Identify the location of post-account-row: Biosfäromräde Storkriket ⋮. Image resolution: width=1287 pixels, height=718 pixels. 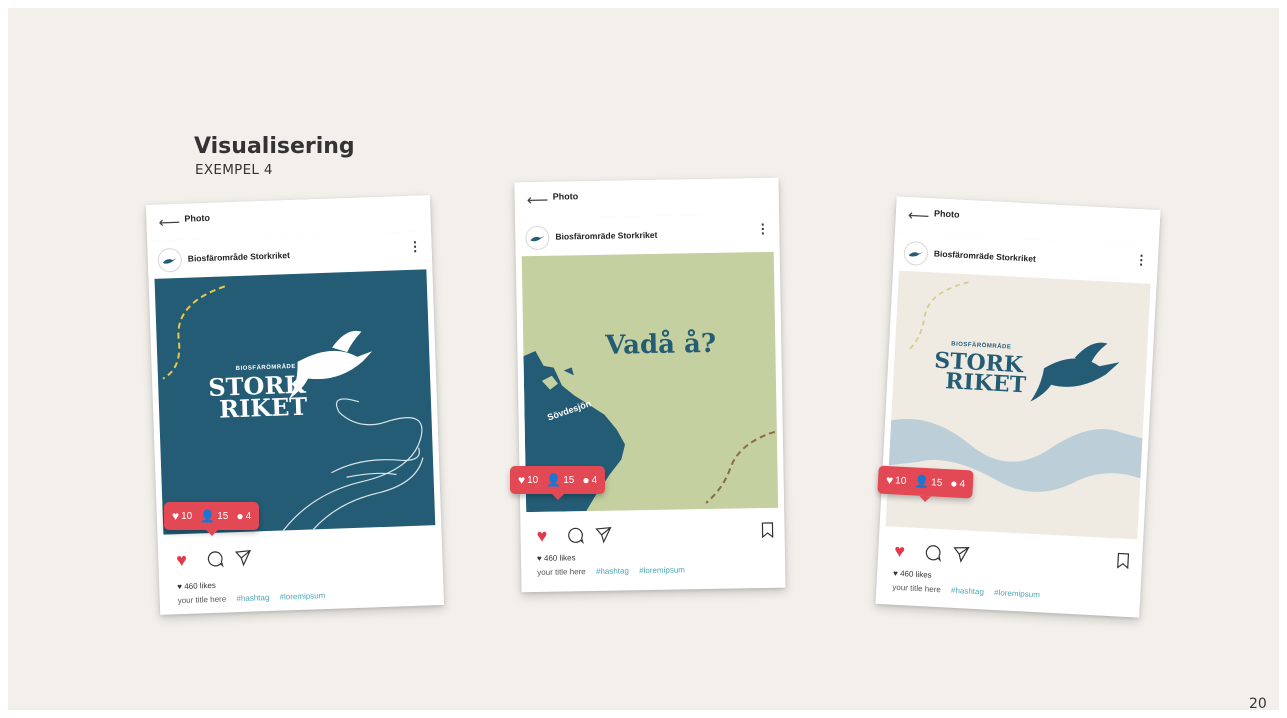
(647, 235).